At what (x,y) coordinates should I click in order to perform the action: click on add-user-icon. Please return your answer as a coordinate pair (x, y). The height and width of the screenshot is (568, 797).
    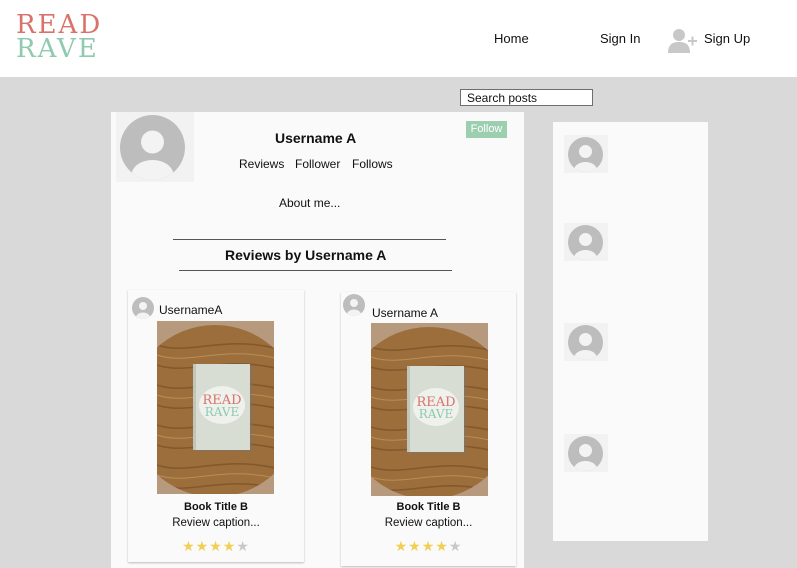
    Looking at the image, I should click on (683, 40).